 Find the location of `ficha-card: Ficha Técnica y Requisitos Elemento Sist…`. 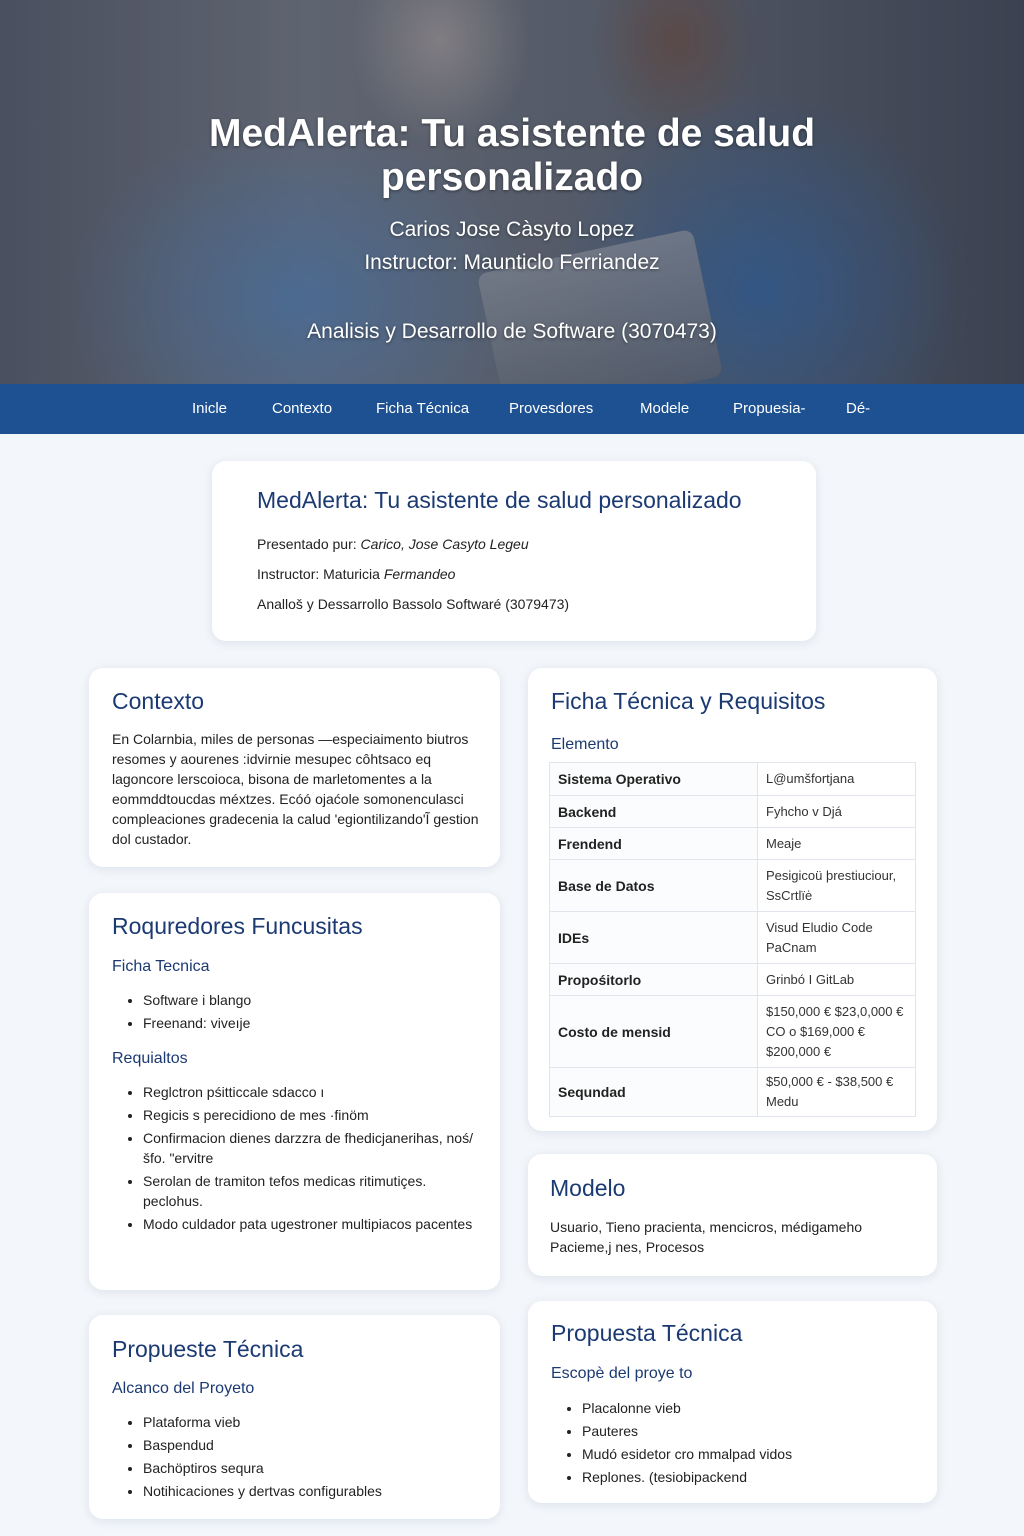

ficha-card: Ficha Técnica y Requisitos Elemento Sist… is located at coordinates (732, 899).